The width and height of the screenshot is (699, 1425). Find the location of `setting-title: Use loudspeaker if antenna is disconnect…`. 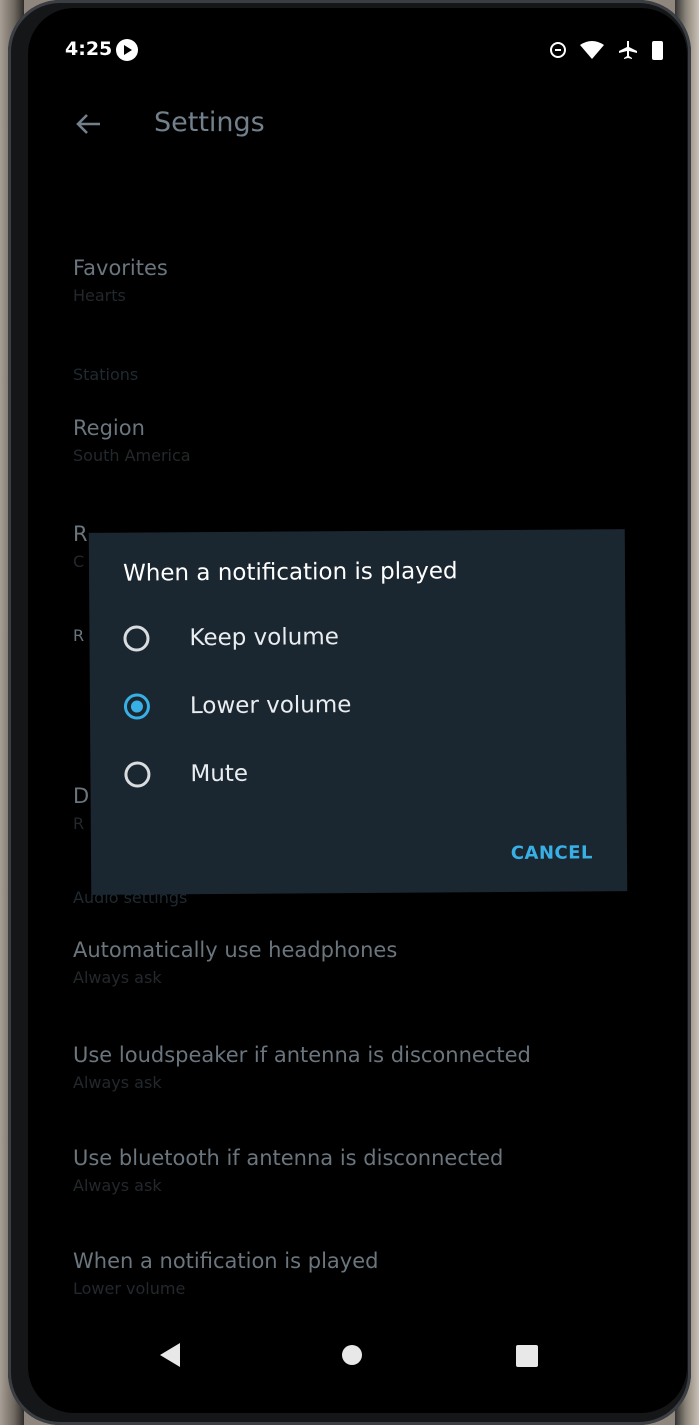

setting-title: Use loudspeaker if antenna is disconnect… is located at coordinates (302, 1055).